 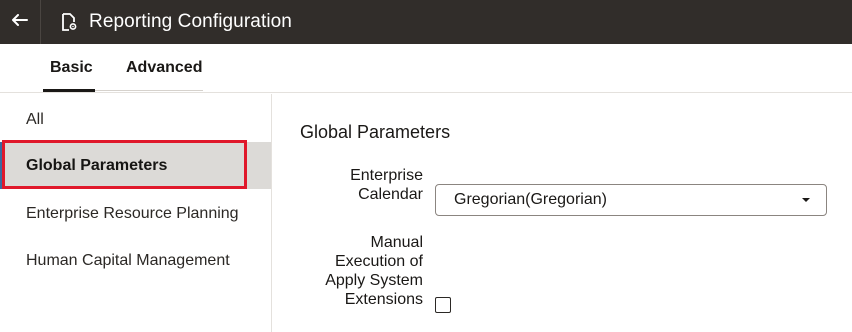 What do you see at coordinates (378, 261) in the screenshot?
I see `label-line: Execution of` at bounding box center [378, 261].